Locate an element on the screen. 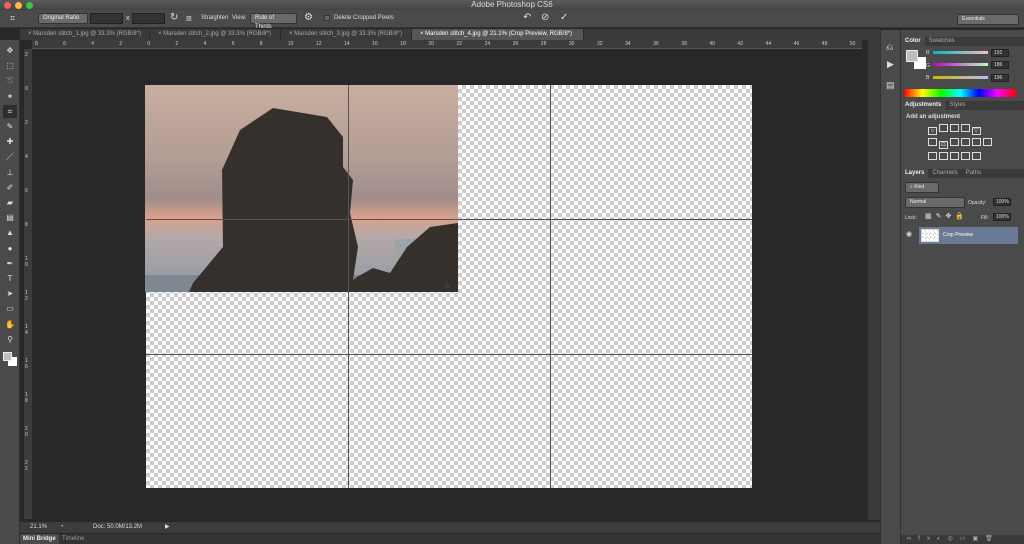  dodge-tool-icon: ● is located at coordinates (10, 248).